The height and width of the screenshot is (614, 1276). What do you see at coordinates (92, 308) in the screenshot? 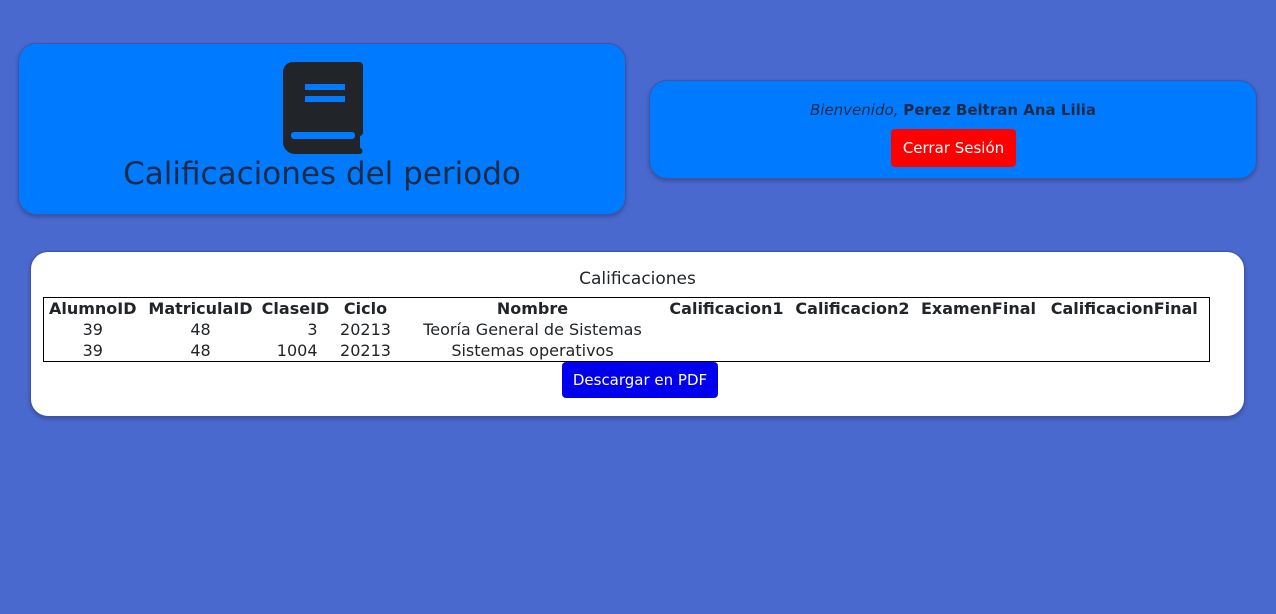
I see `column-header: AlumnoID` at bounding box center [92, 308].